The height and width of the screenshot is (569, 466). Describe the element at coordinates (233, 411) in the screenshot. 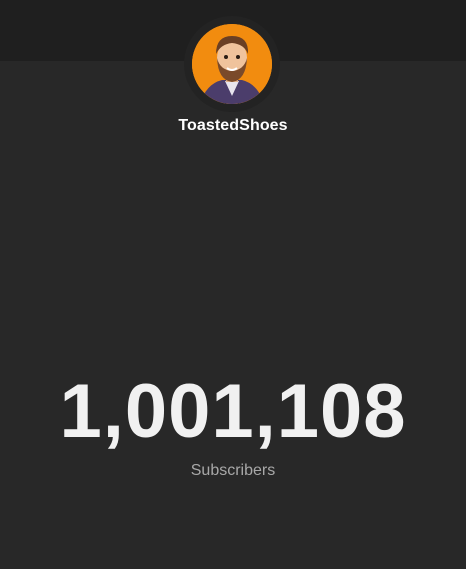

I see `subscriber-count: 1,001,108` at that location.